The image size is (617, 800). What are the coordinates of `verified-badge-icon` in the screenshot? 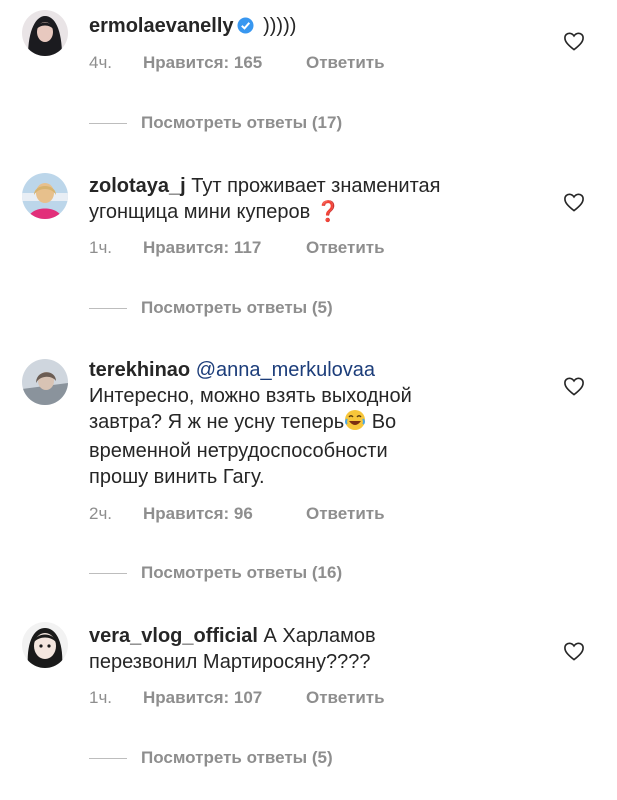 It's located at (245, 28).